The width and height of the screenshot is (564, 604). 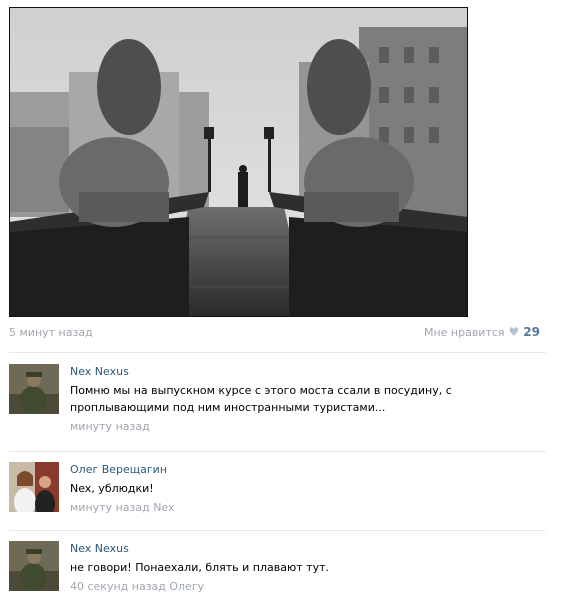 I want to click on comment-text: Nex, ублюдки!, so click(x=112, y=488).